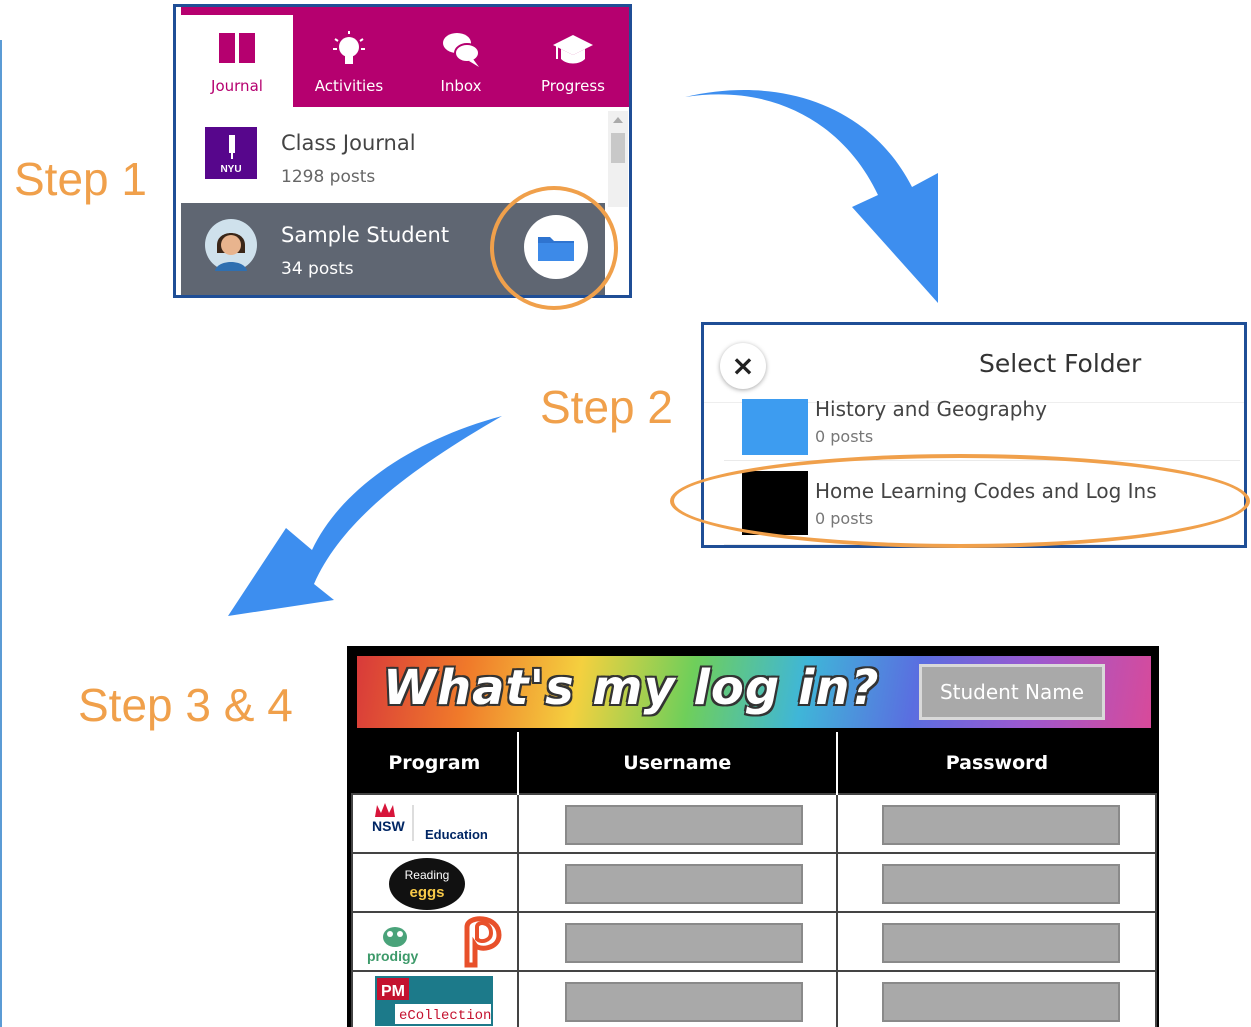 Image resolution: width=1251 pixels, height=1027 pixels. What do you see at coordinates (237, 86) in the screenshot?
I see `tab-journal-label: Journal` at bounding box center [237, 86].